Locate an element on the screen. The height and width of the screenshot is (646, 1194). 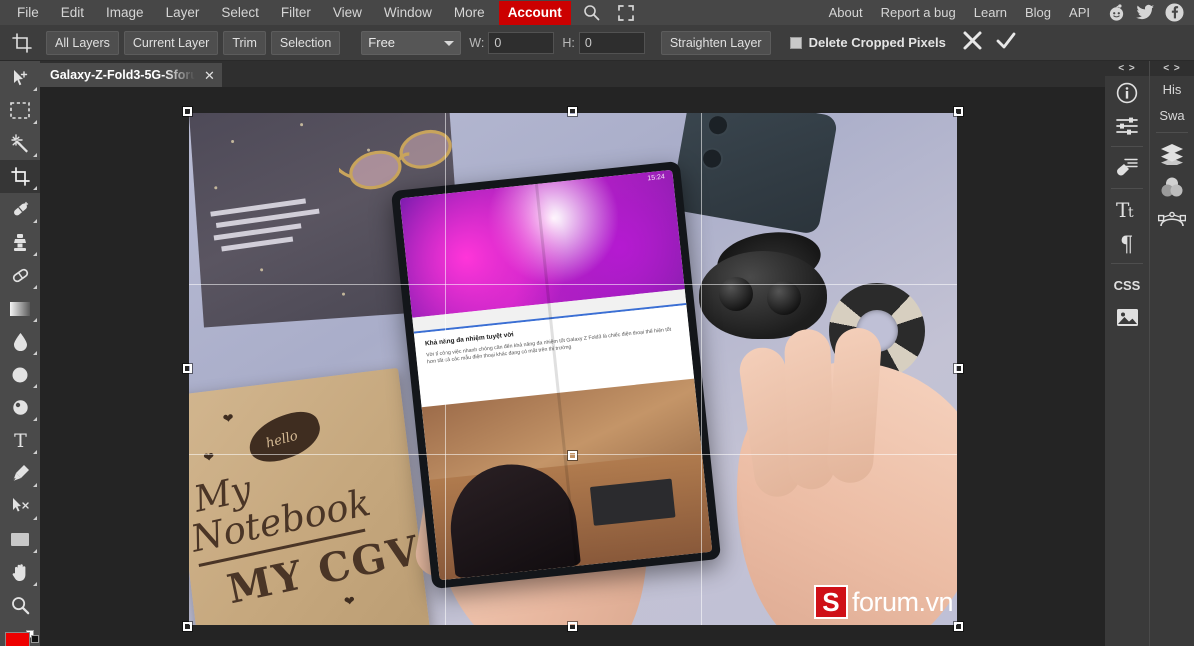
all-layers-button: All Layers is located at coordinates (82, 42).